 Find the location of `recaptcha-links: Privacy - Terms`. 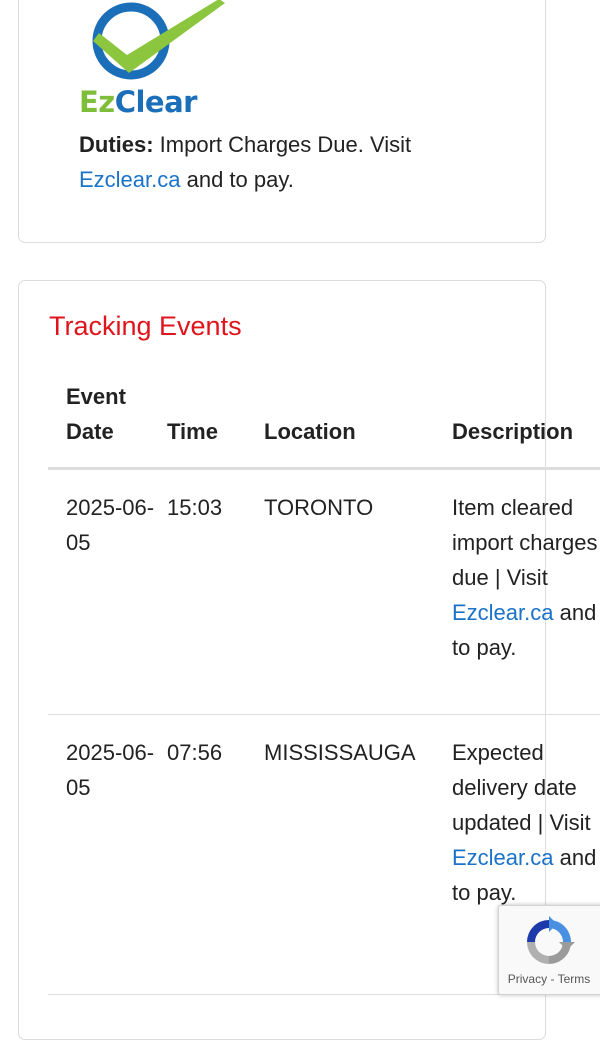

recaptcha-links: Privacy - Terms is located at coordinates (549, 979).